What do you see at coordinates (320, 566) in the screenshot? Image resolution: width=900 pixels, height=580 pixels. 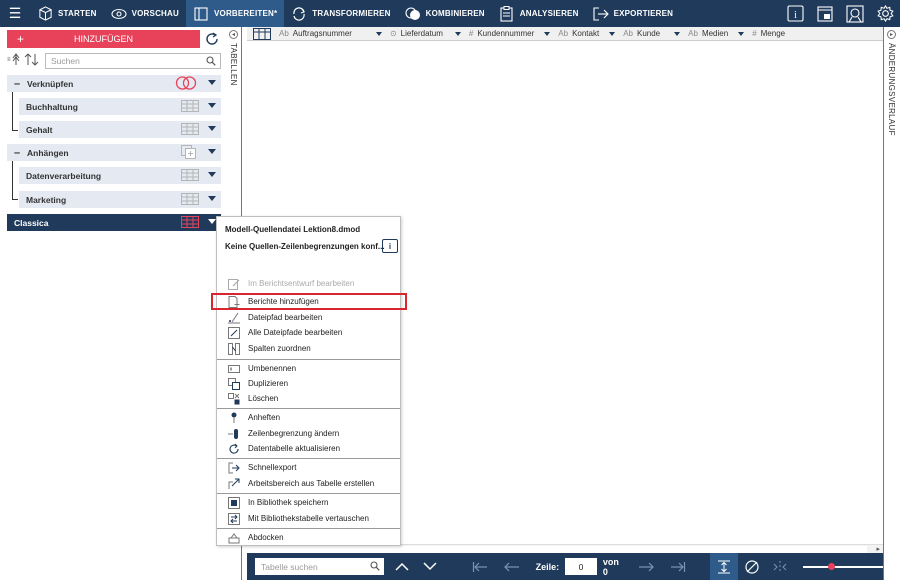 I see `table-search-field: Tabelle suchen` at bounding box center [320, 566].